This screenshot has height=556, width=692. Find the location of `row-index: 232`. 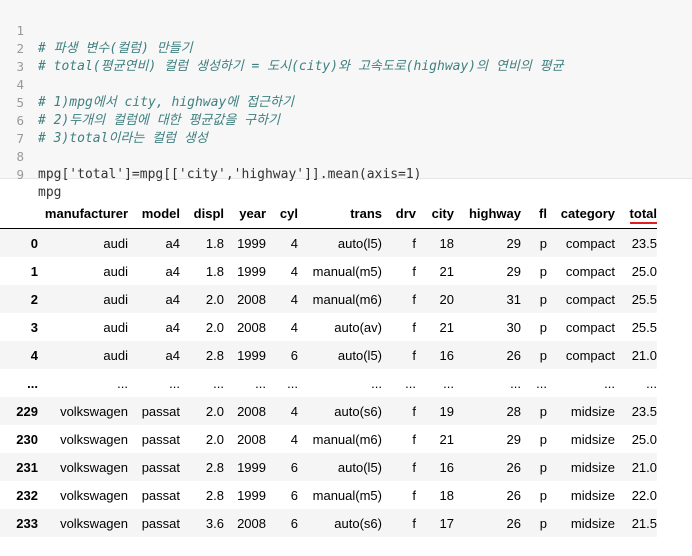

row-index: 232 is located at coordinates (27, 495).